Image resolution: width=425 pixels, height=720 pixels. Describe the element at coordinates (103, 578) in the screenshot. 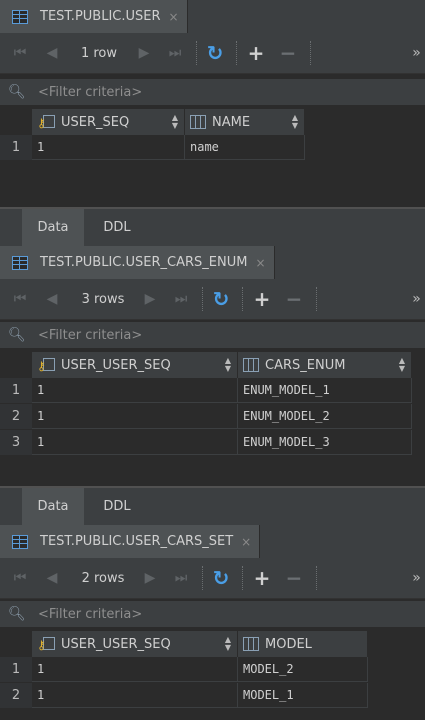

I see `row-count-label: 2 rows` at that location.